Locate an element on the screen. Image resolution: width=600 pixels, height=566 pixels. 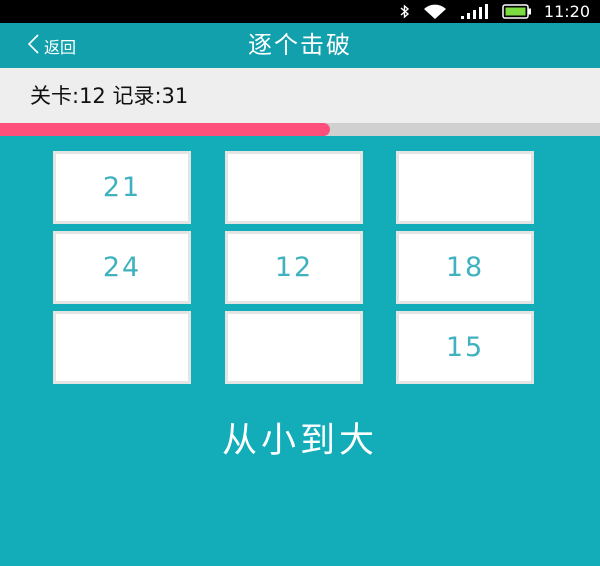
back-label: 返回 is located at coordinates (60, 47).